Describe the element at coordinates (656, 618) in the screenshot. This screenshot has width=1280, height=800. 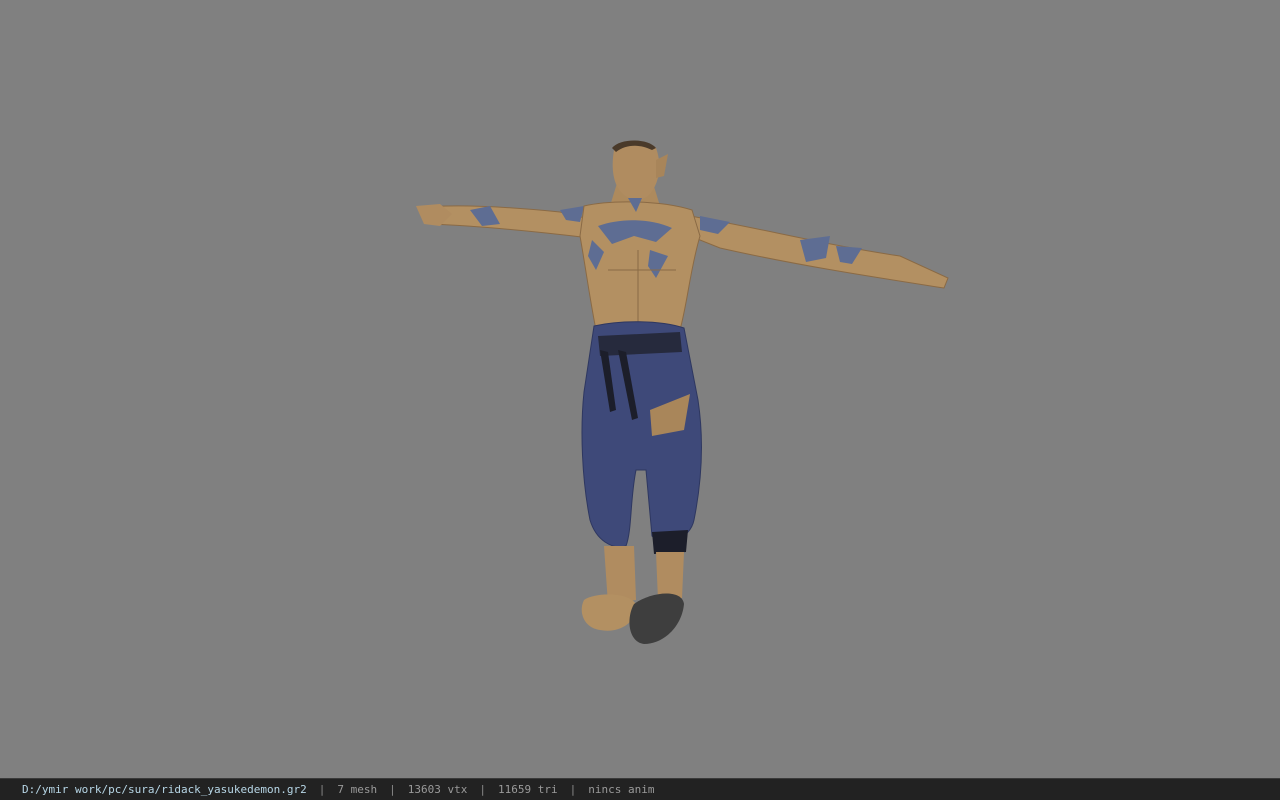
I see `right-shoe` at that location.